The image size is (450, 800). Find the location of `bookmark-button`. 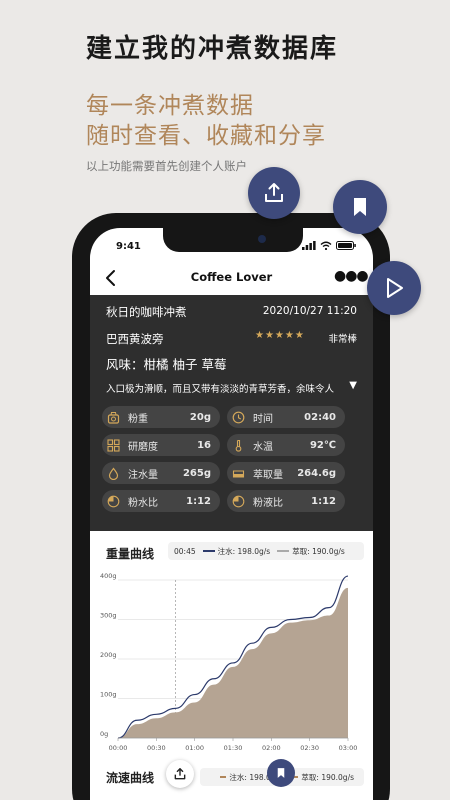

bookmark-button is located at coordinates (360, 207).